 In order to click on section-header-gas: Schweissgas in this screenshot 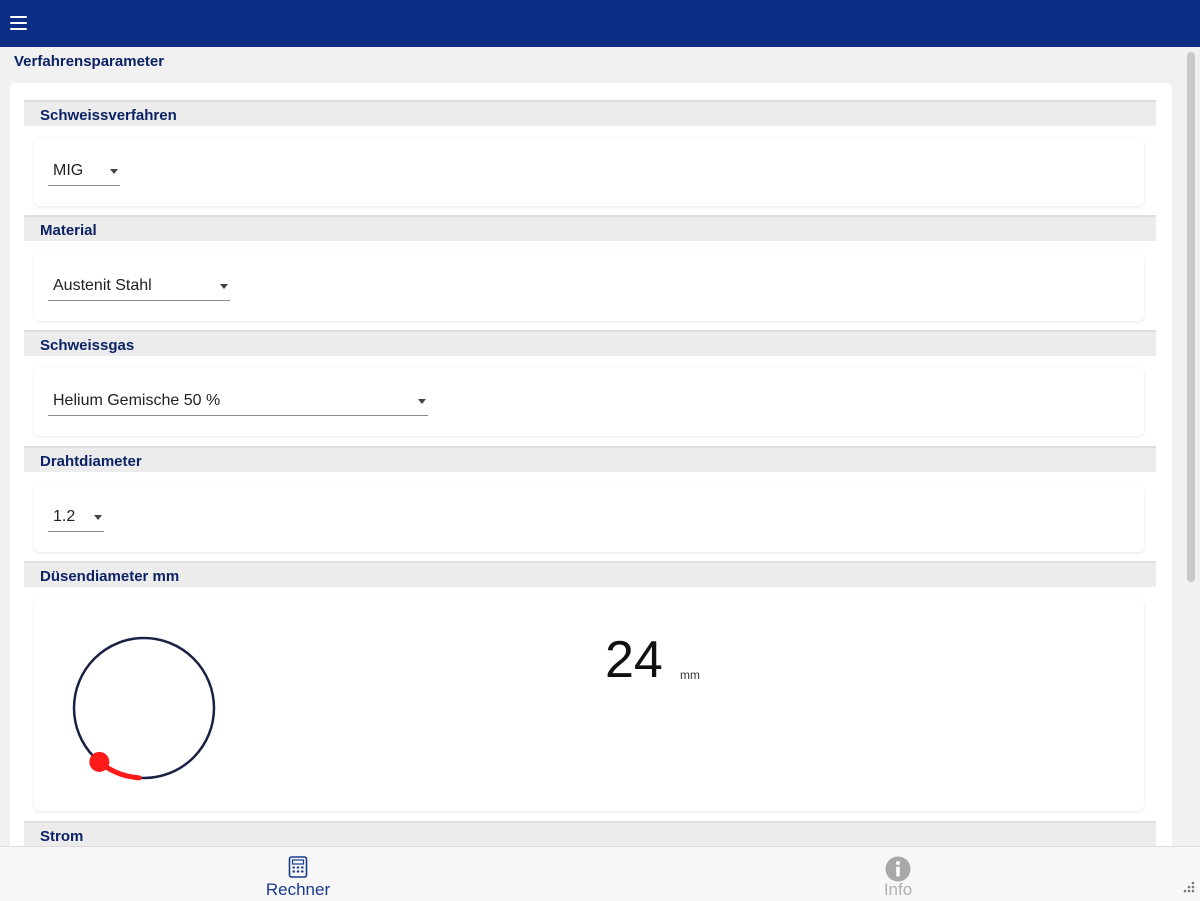, I will do `click(590, 343)`.